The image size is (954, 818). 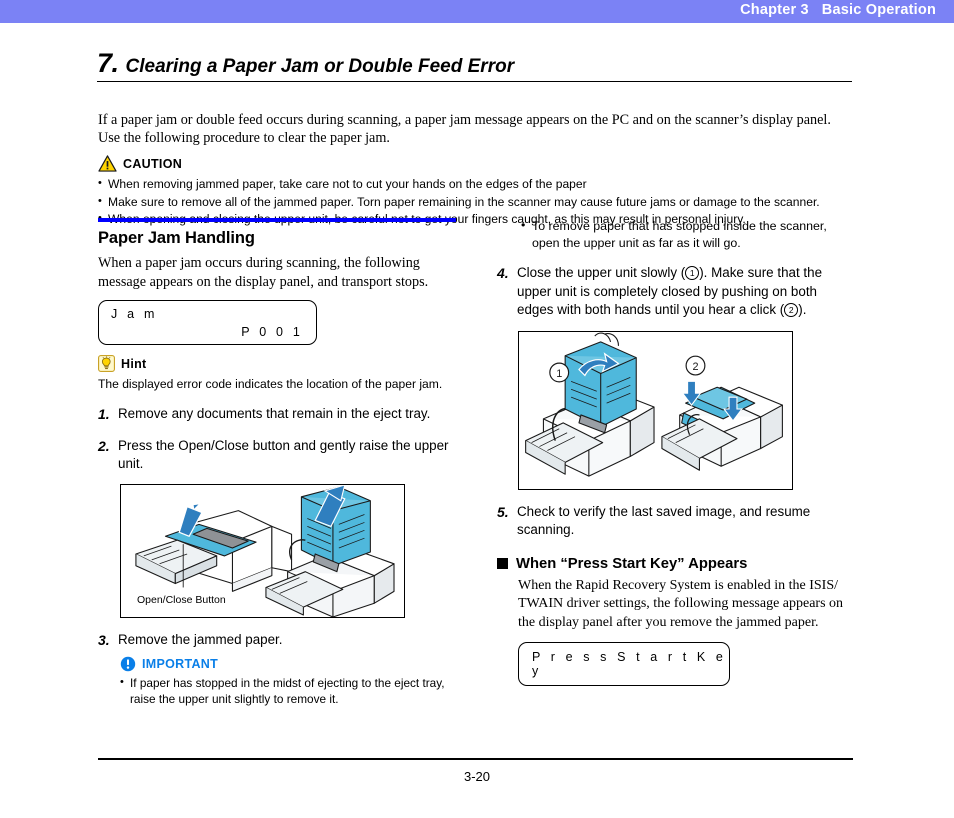 What do you see at coordinates (474, 81) in the screenshot?
I see `section-divider` at bounding box center [474, 81].